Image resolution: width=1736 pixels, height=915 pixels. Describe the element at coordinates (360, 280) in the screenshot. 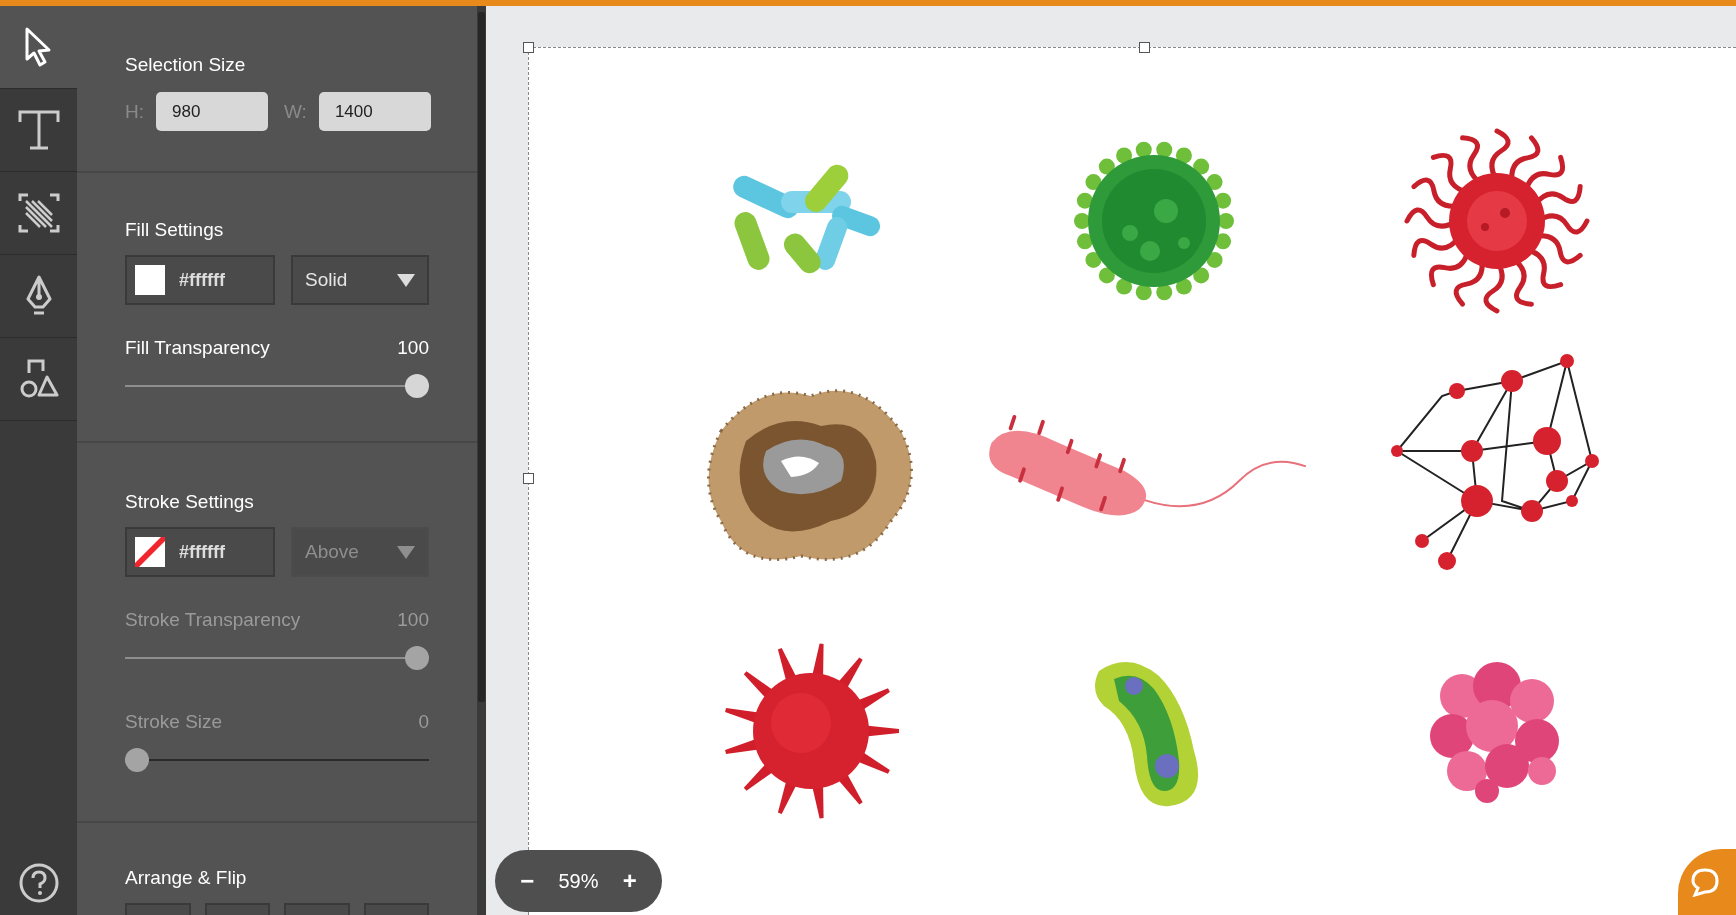

I see `dropdown: Solid` at that location.